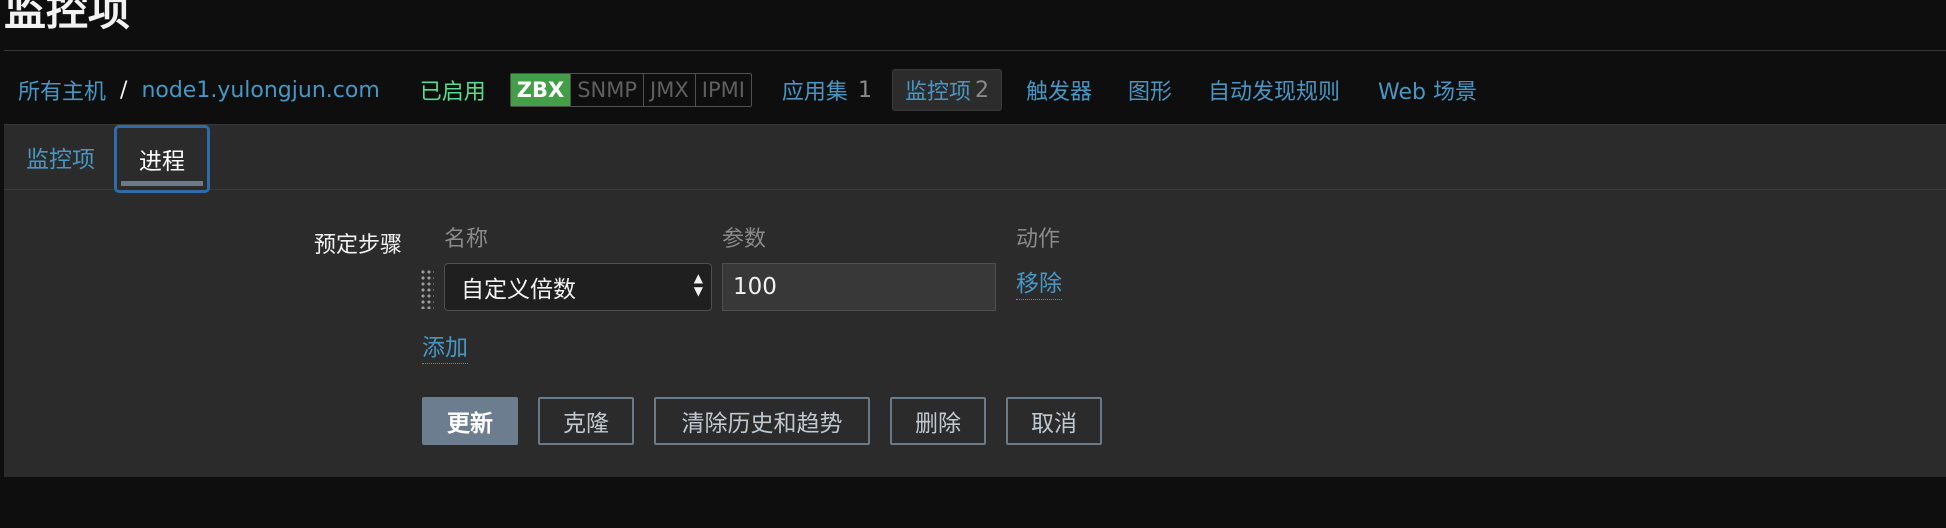  I want to click on clear-history-button: 清除历史和趋势, so click(762, 421).